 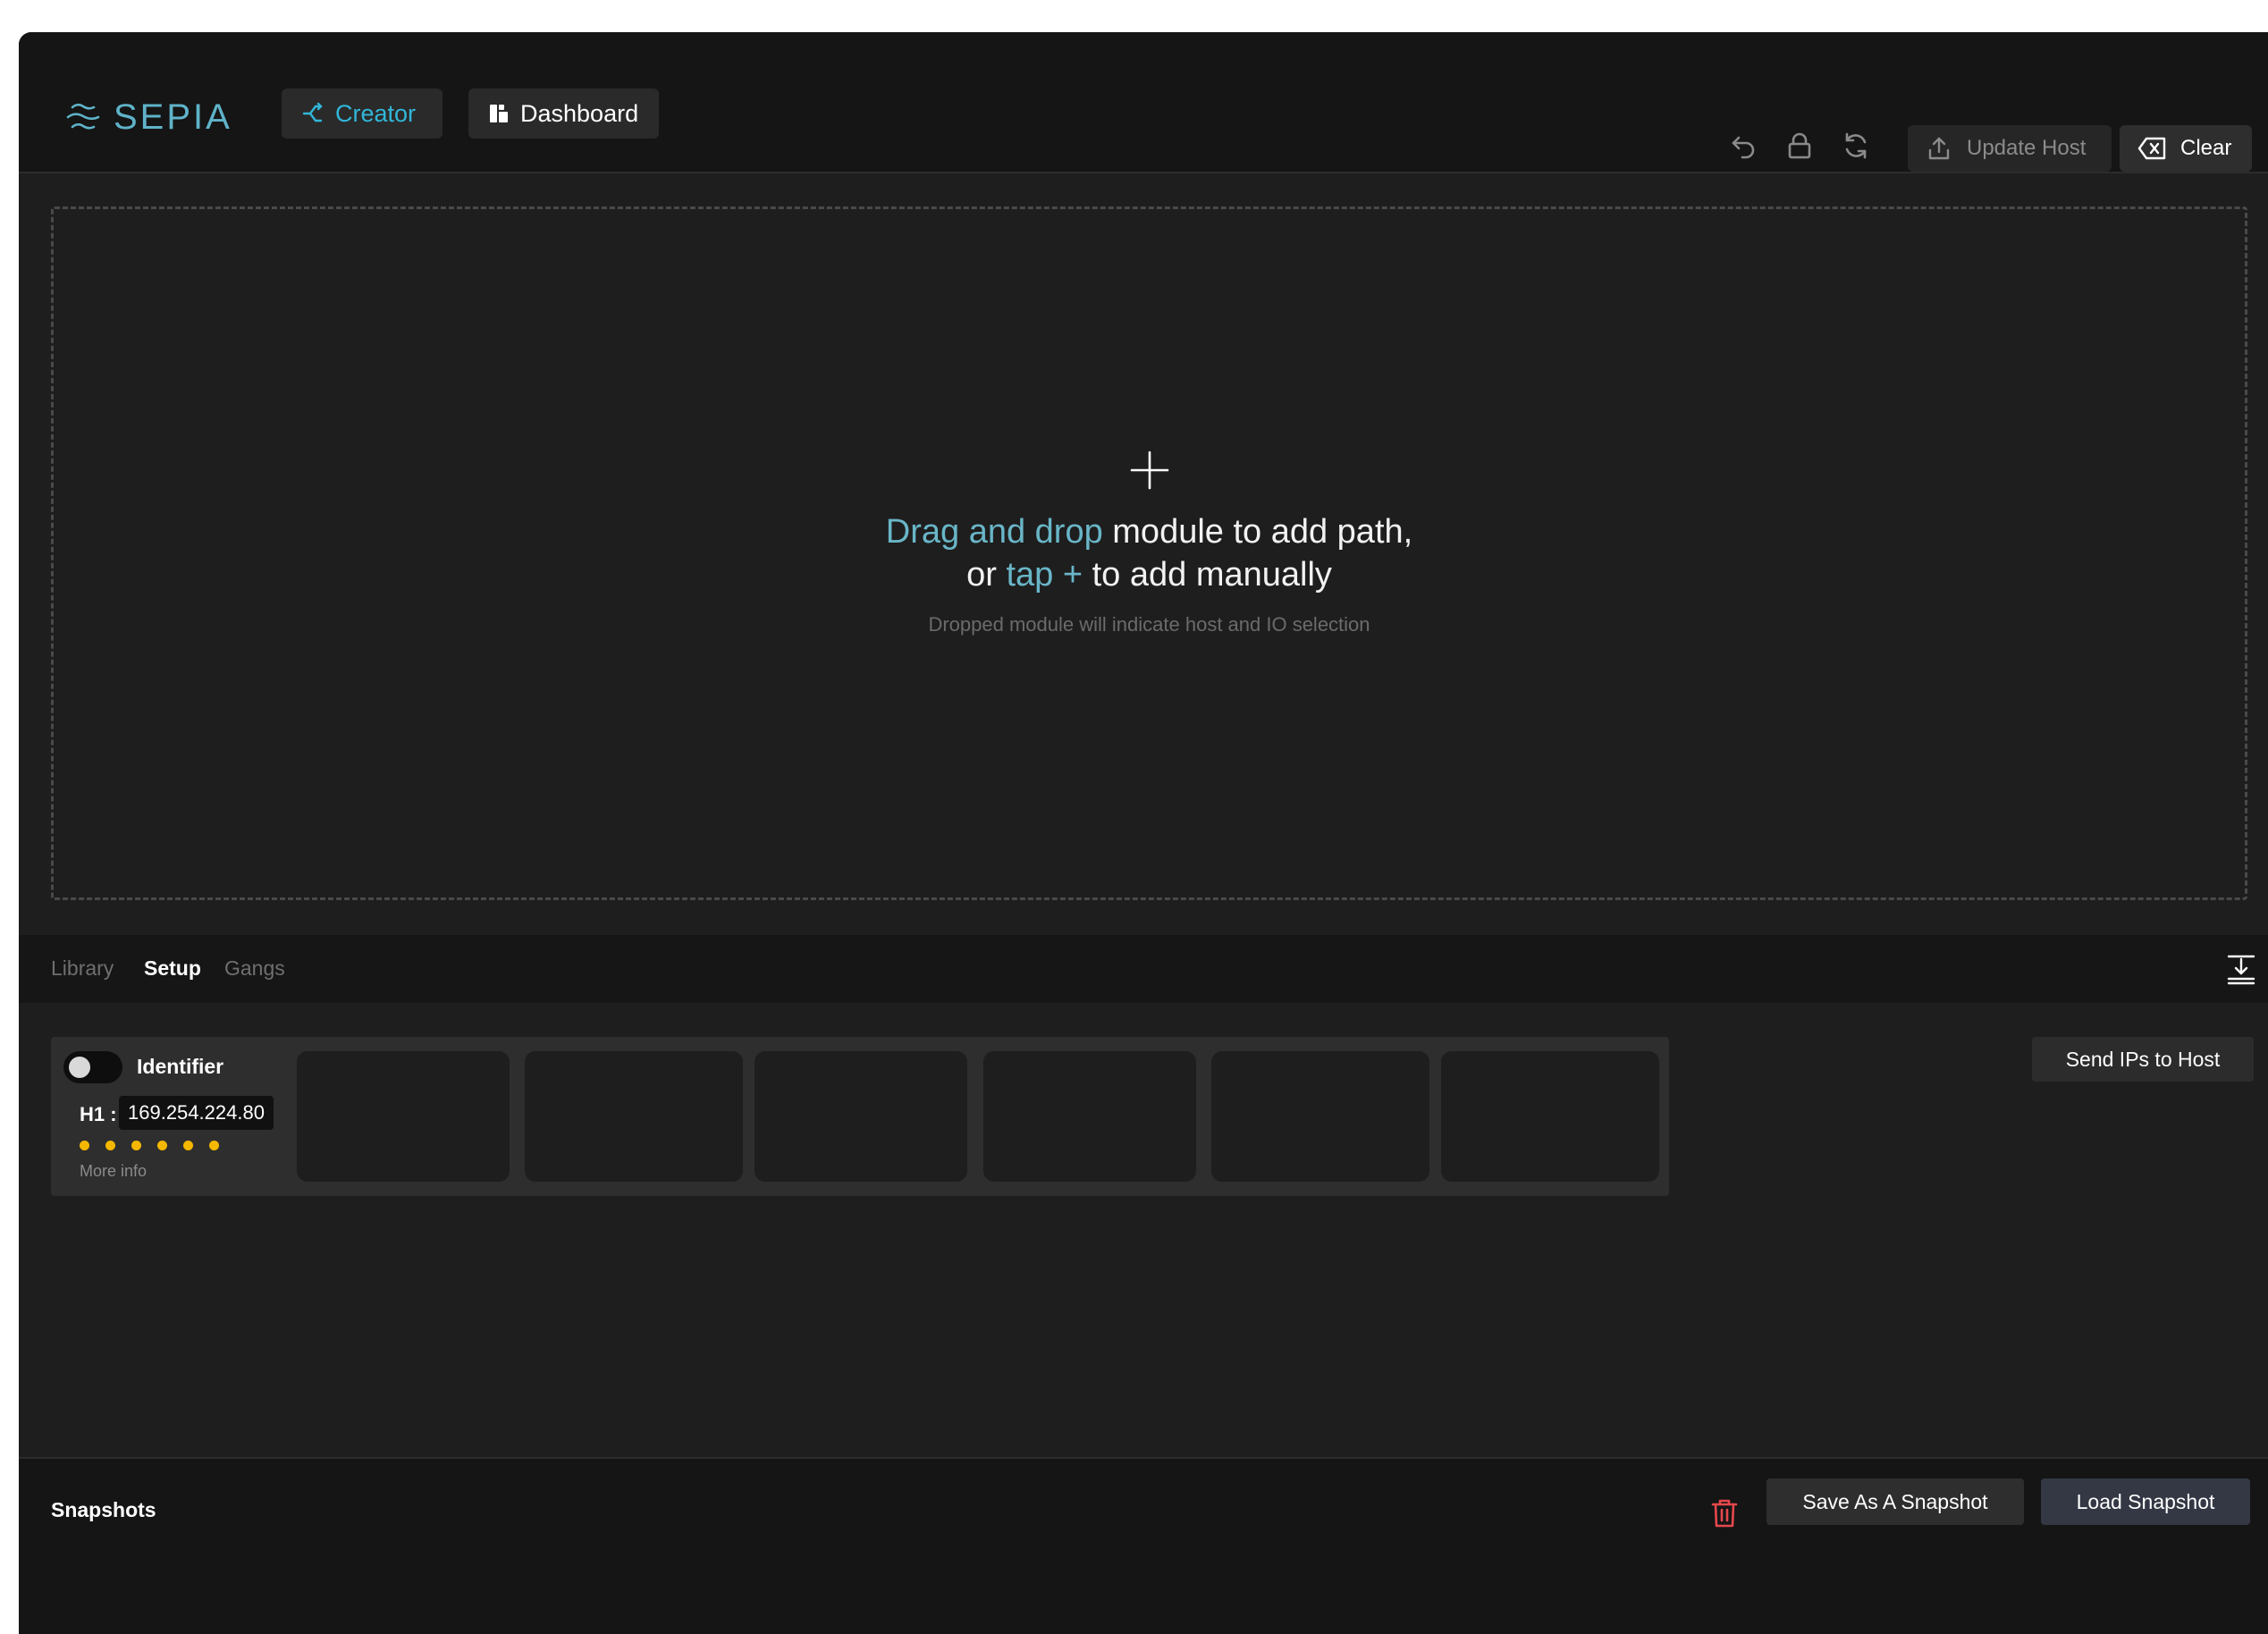 I want to click on refresh-icon, so click(x=1856, y=145).